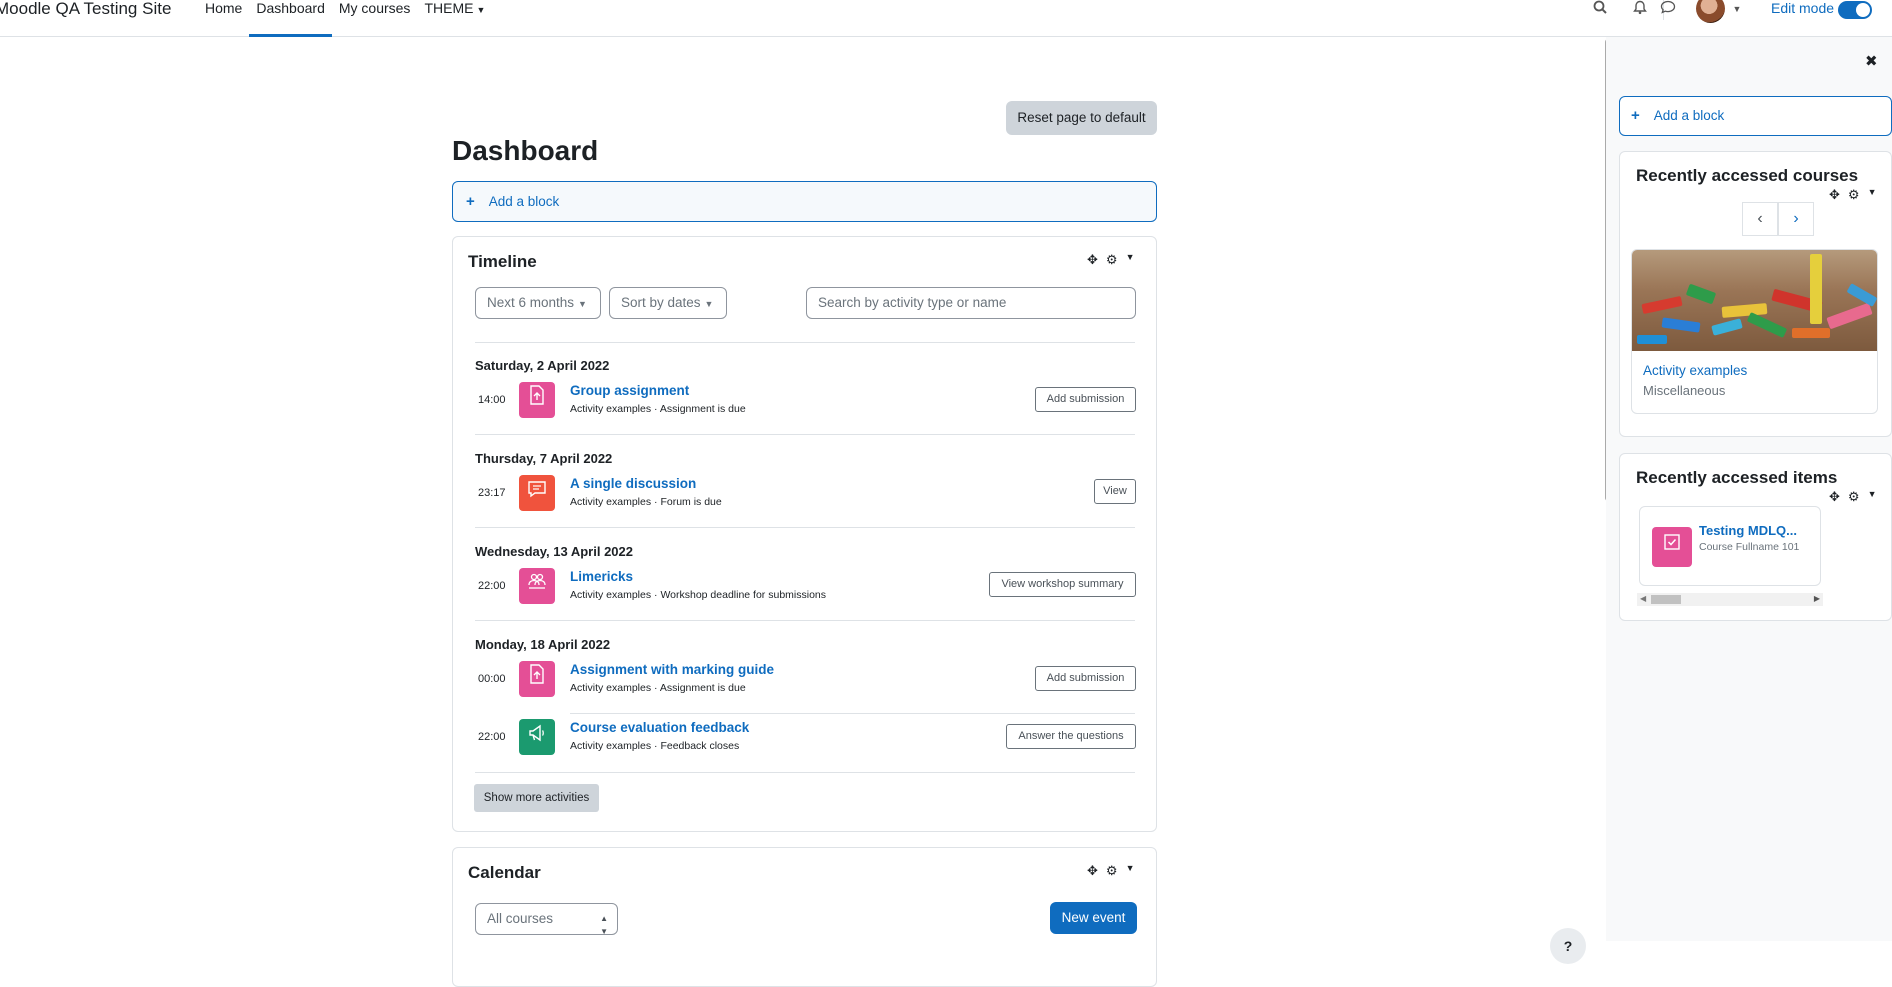 The image size is (1892, 987). Describe the element at coordinates (502, 261) in the screenshot. I see `timeline-title: Timeline` at that location.